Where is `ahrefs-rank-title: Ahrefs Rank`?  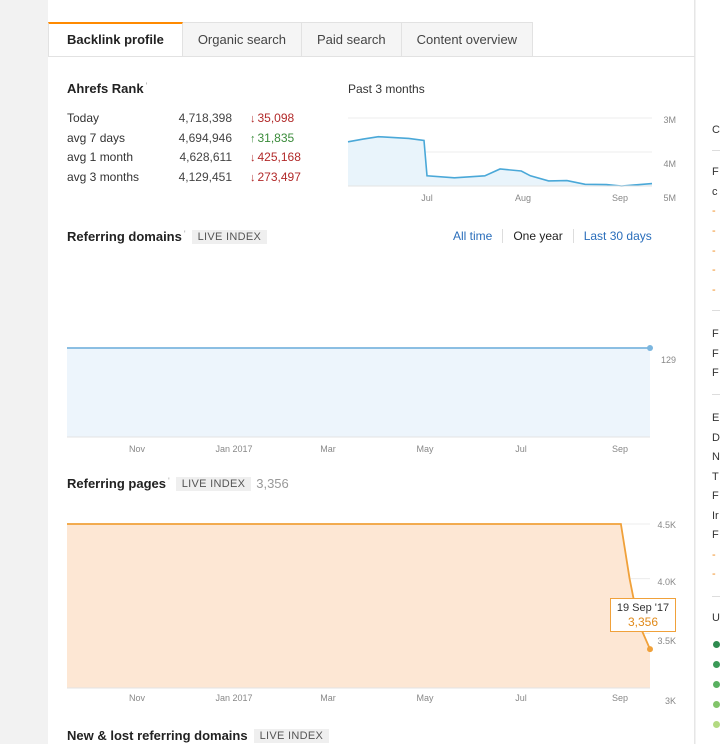 ahrefs-rank-title: Ahrefs Rank is located at coordinates (105, 88).